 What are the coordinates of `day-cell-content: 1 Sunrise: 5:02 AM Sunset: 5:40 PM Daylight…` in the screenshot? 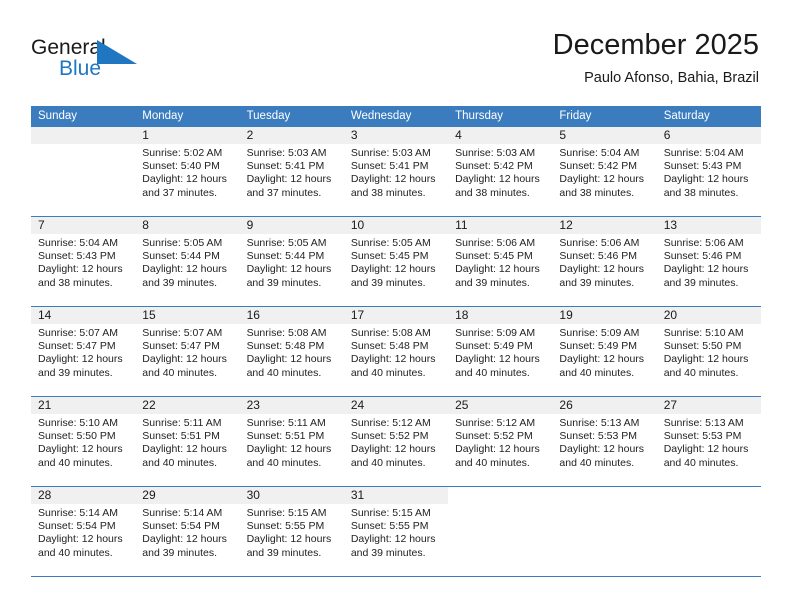 It's located at (187, 171).